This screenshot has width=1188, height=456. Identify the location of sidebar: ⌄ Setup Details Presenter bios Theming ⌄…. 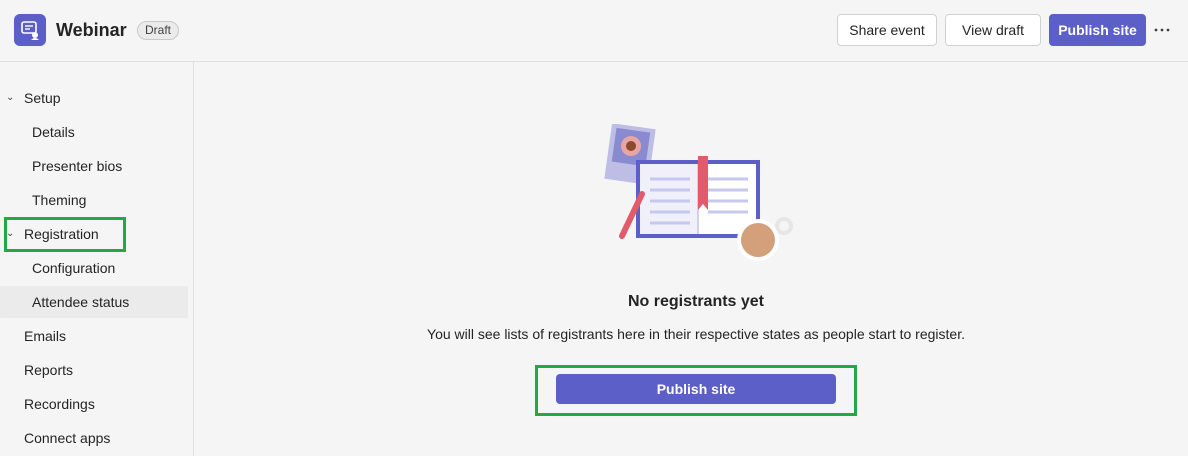
(97, 259).